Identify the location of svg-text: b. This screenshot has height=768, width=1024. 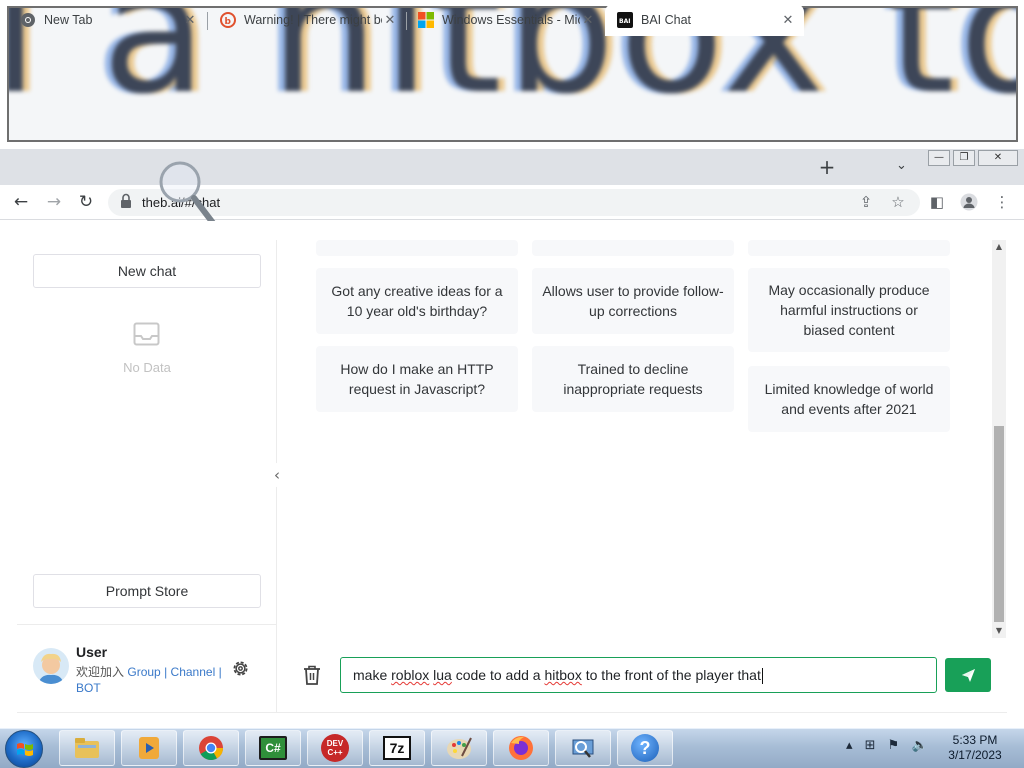
(228, 22).